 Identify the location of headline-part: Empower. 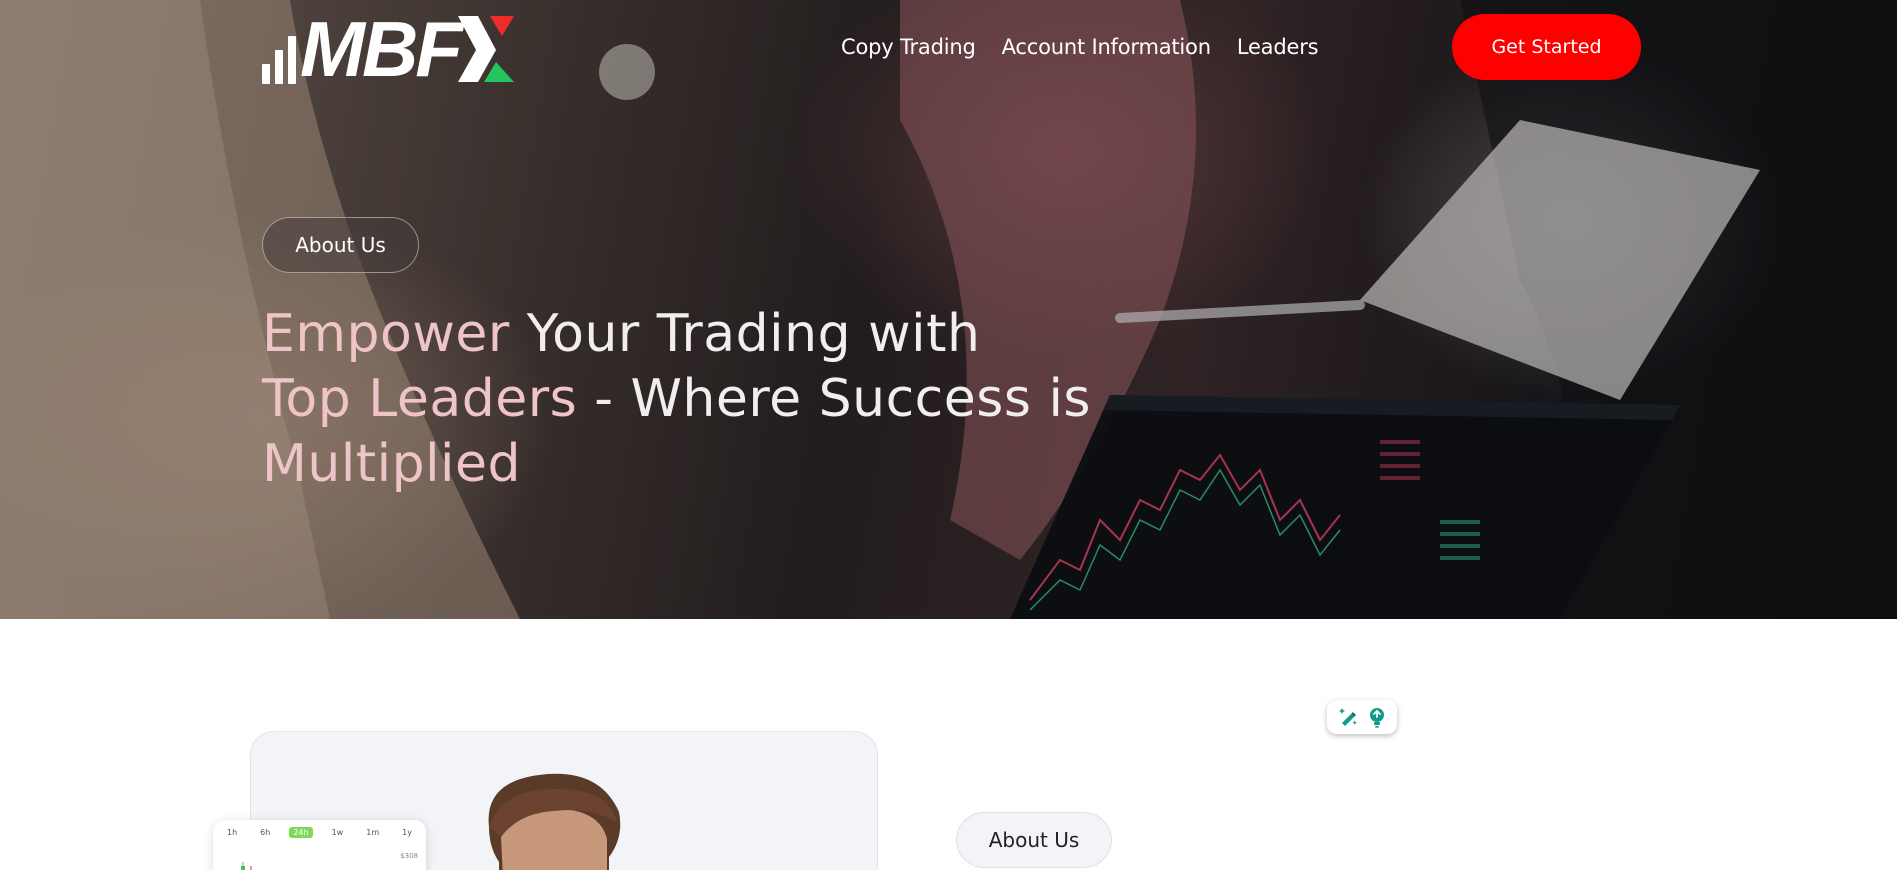
(394, 334).